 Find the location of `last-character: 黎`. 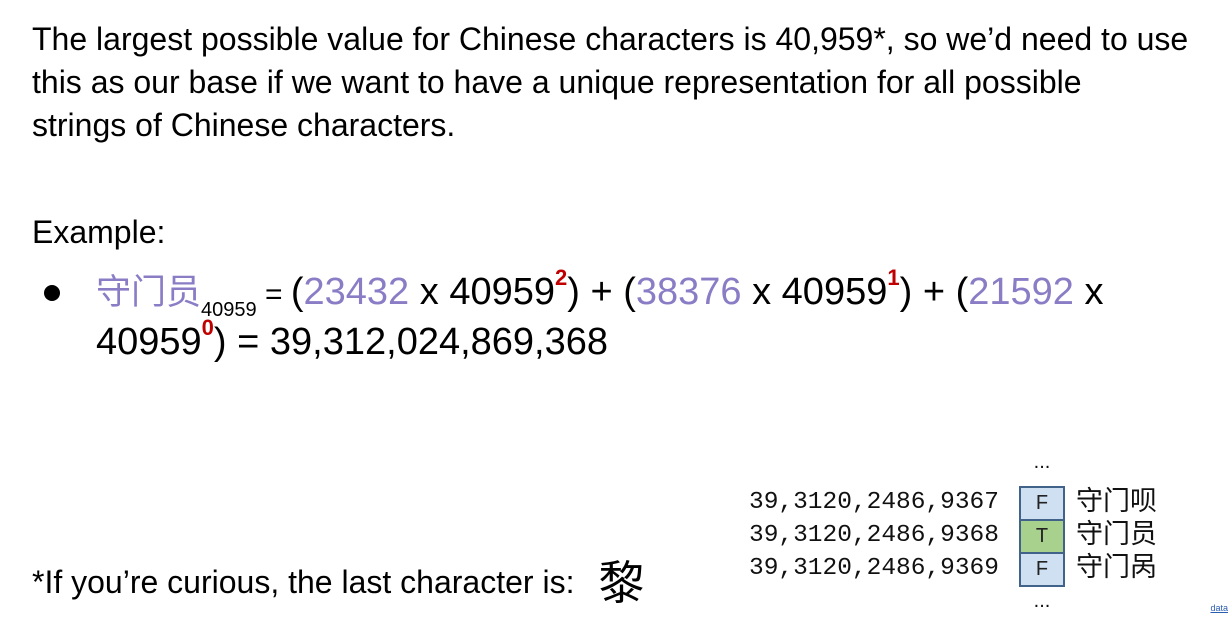

last-character: 黎 is located at coordinates (621, 583).